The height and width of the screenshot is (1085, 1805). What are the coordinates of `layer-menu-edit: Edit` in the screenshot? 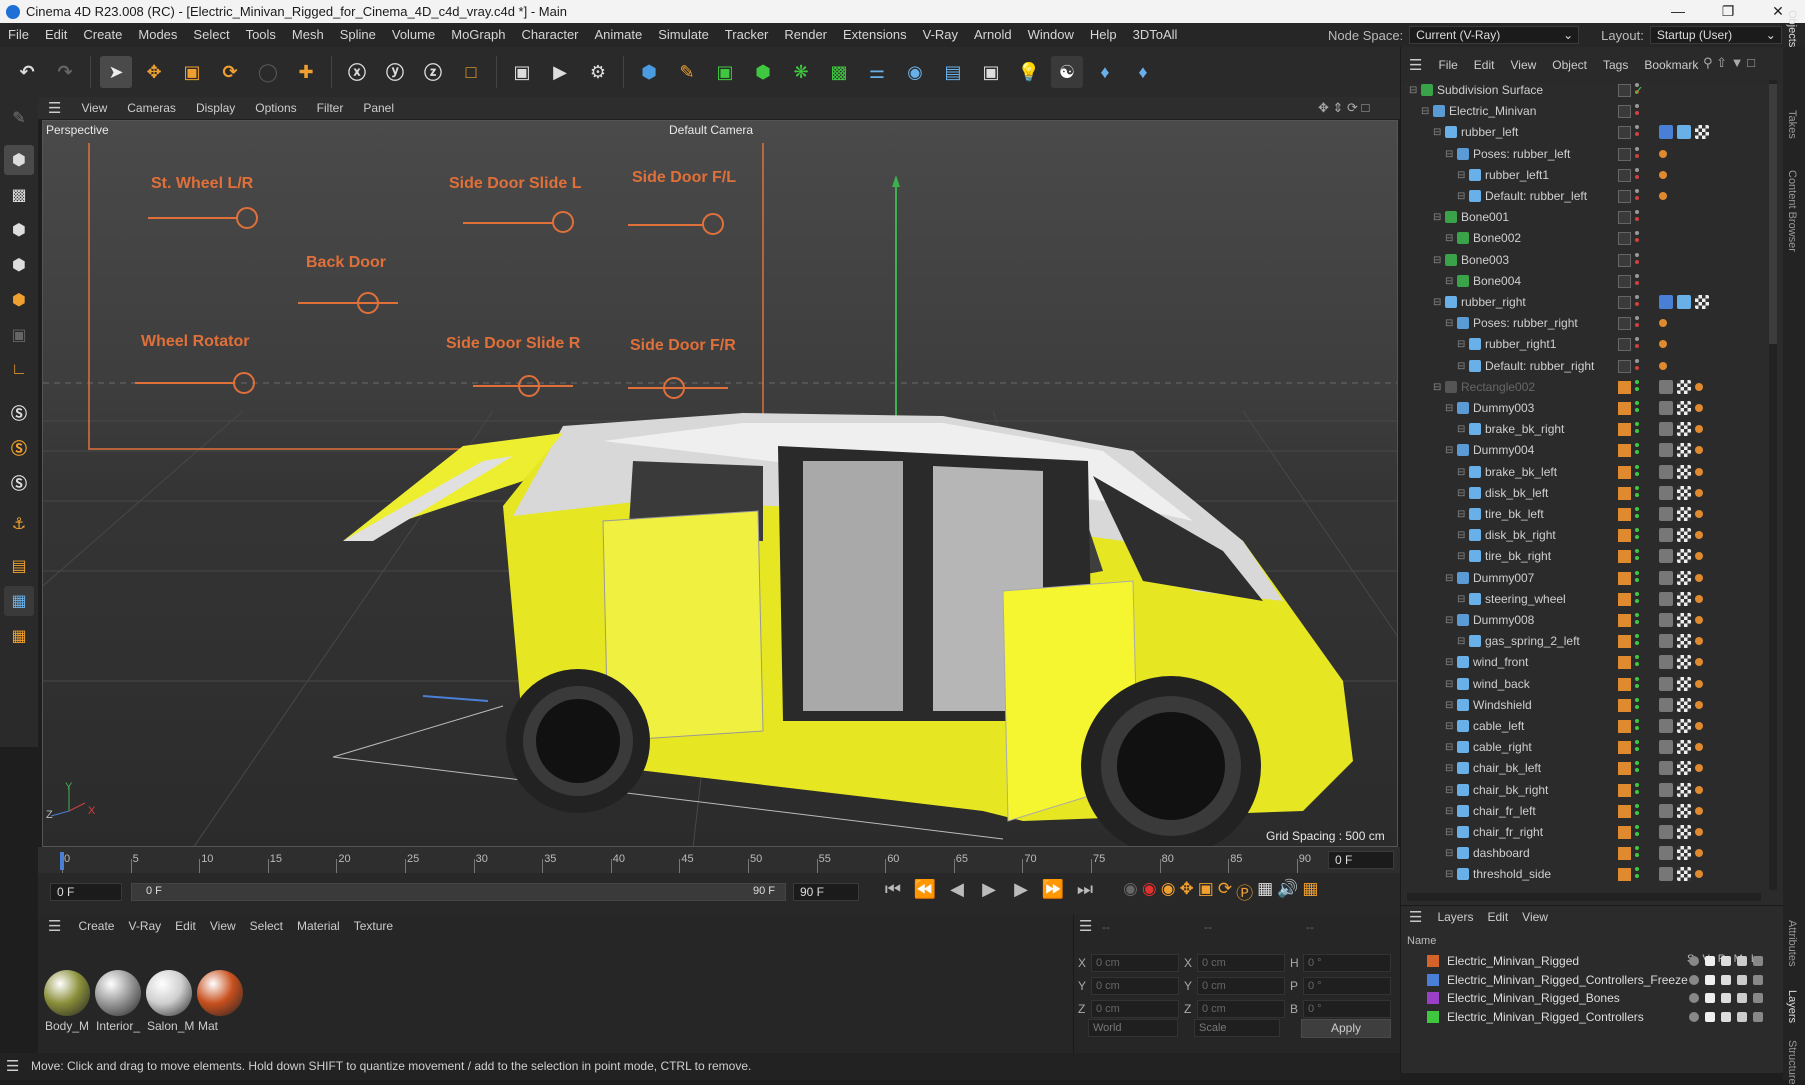 It's located at (1497, 917).